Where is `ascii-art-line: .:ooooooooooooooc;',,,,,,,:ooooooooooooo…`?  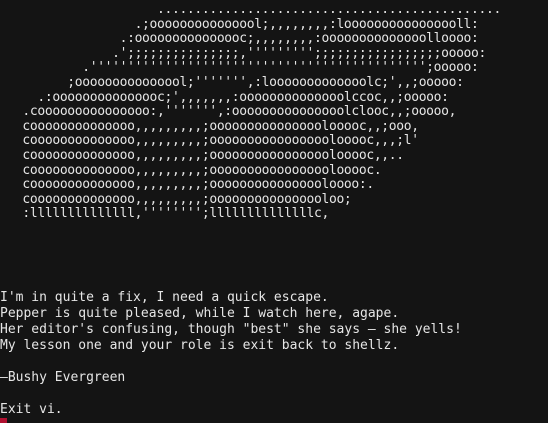 ascii-art-line: .:ooooooooooooooc;',,,,,,,:ooooooooooooo… is located at coordinates (224, 97).